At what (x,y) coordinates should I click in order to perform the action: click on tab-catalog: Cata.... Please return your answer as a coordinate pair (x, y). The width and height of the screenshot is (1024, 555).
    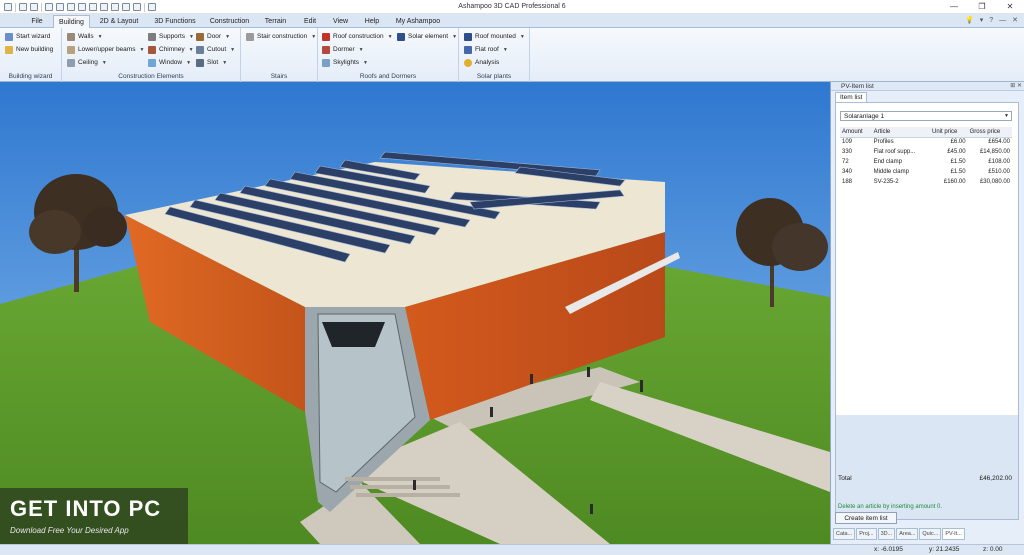
    Looking at the image, I should click on (844, 534).